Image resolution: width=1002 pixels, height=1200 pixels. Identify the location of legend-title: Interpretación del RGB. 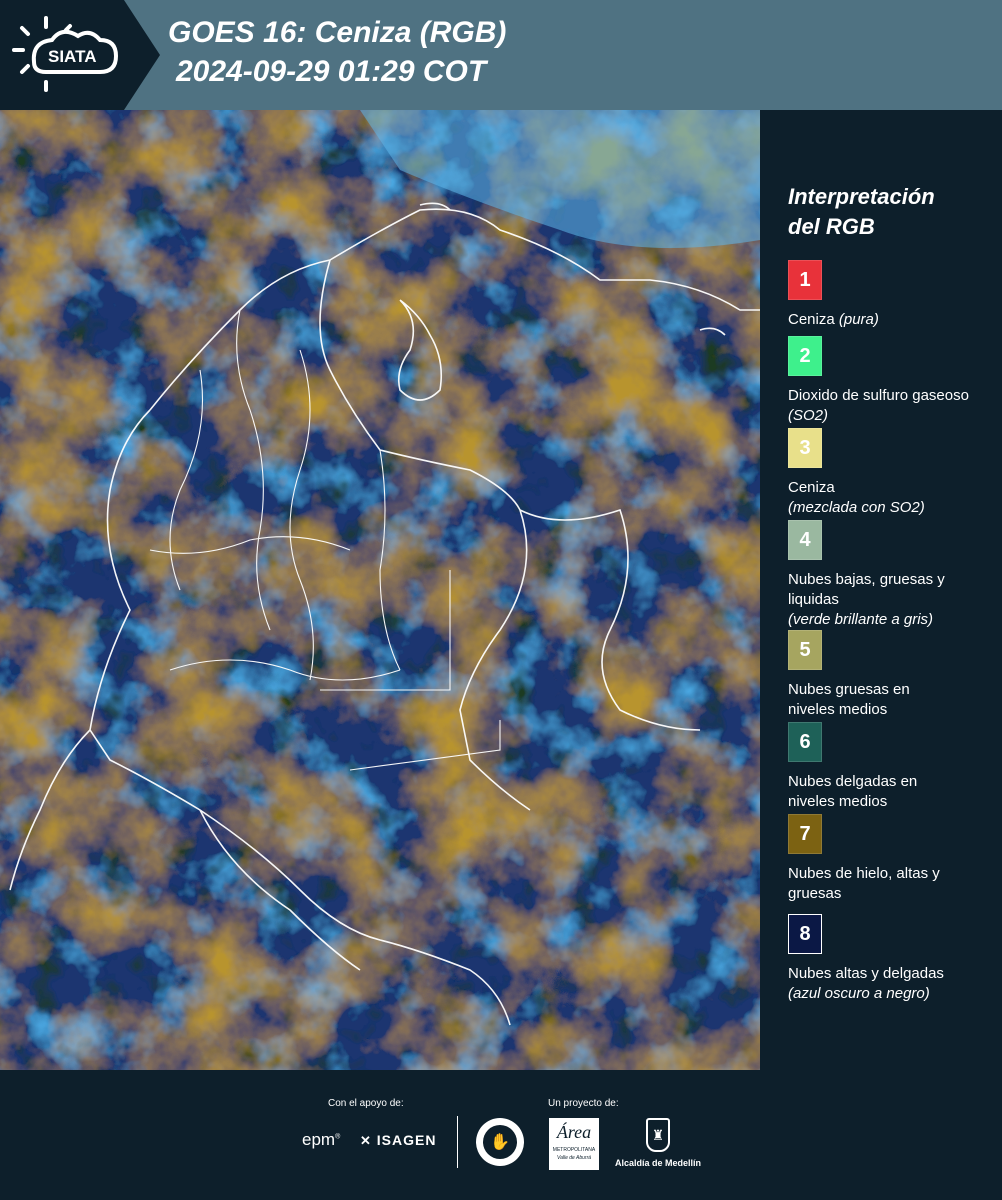
(888, 212).